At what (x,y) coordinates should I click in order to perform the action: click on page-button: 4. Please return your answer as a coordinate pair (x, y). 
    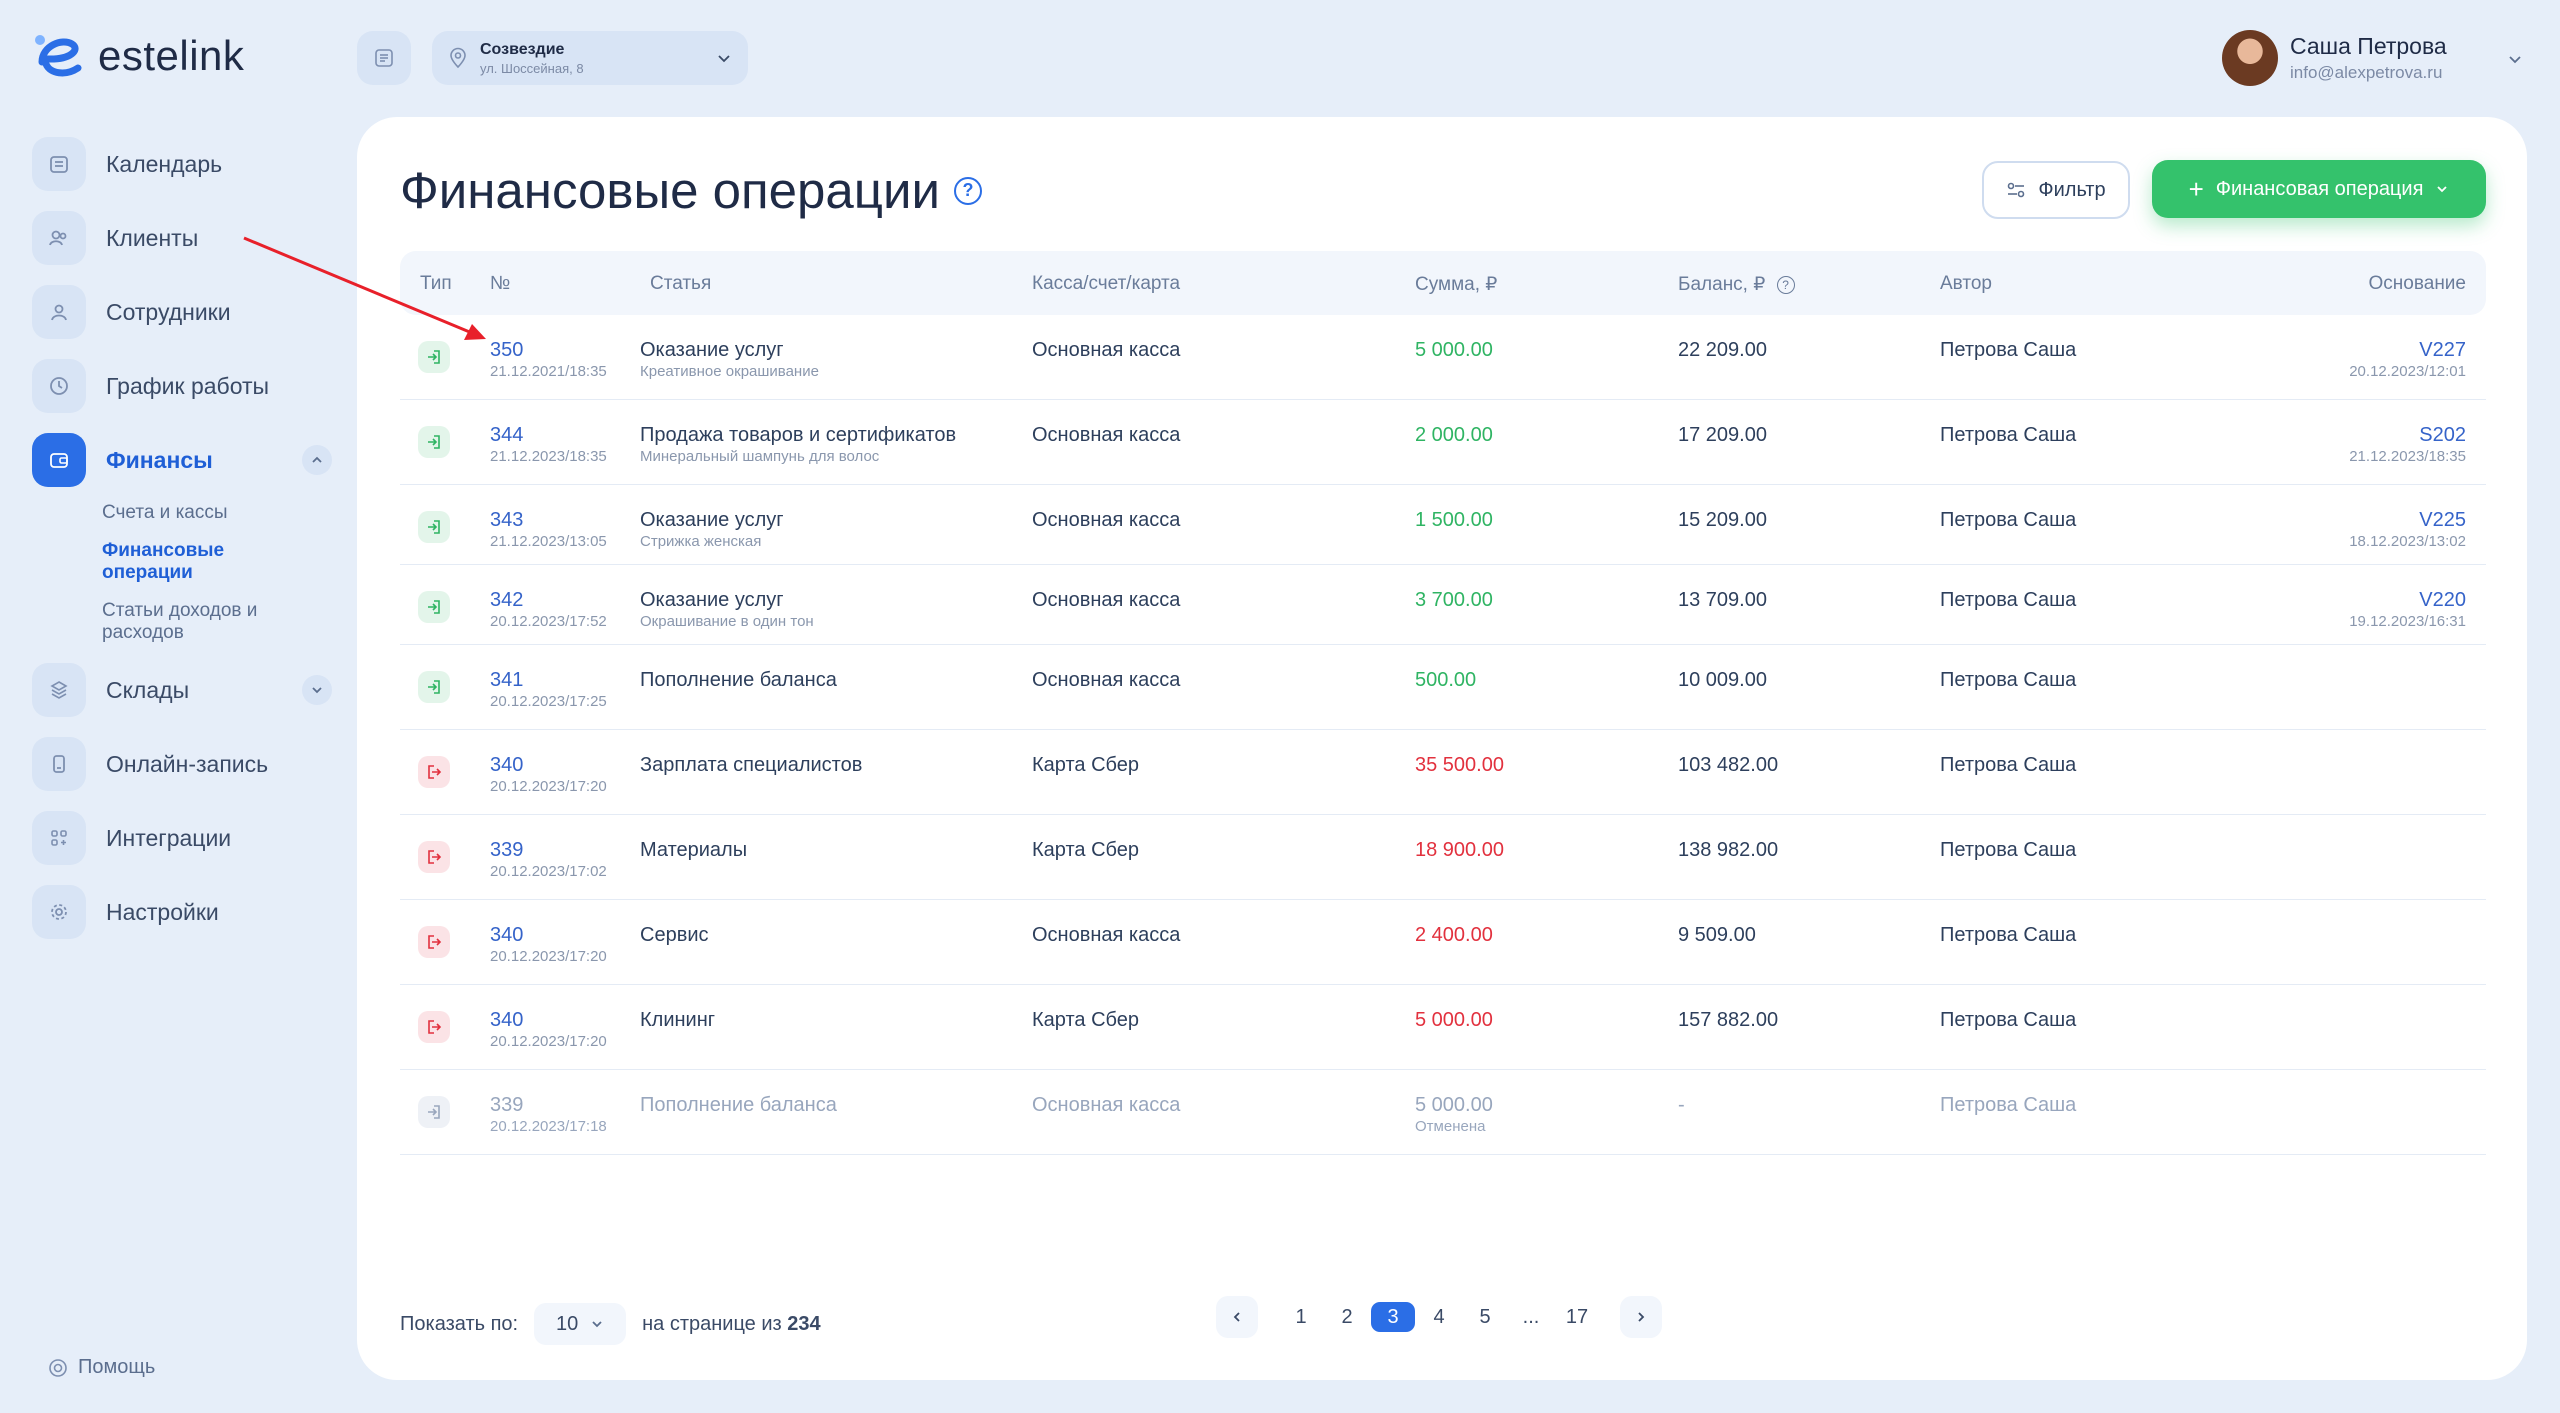
    Looking at the image, I should click on (1439, 1317).